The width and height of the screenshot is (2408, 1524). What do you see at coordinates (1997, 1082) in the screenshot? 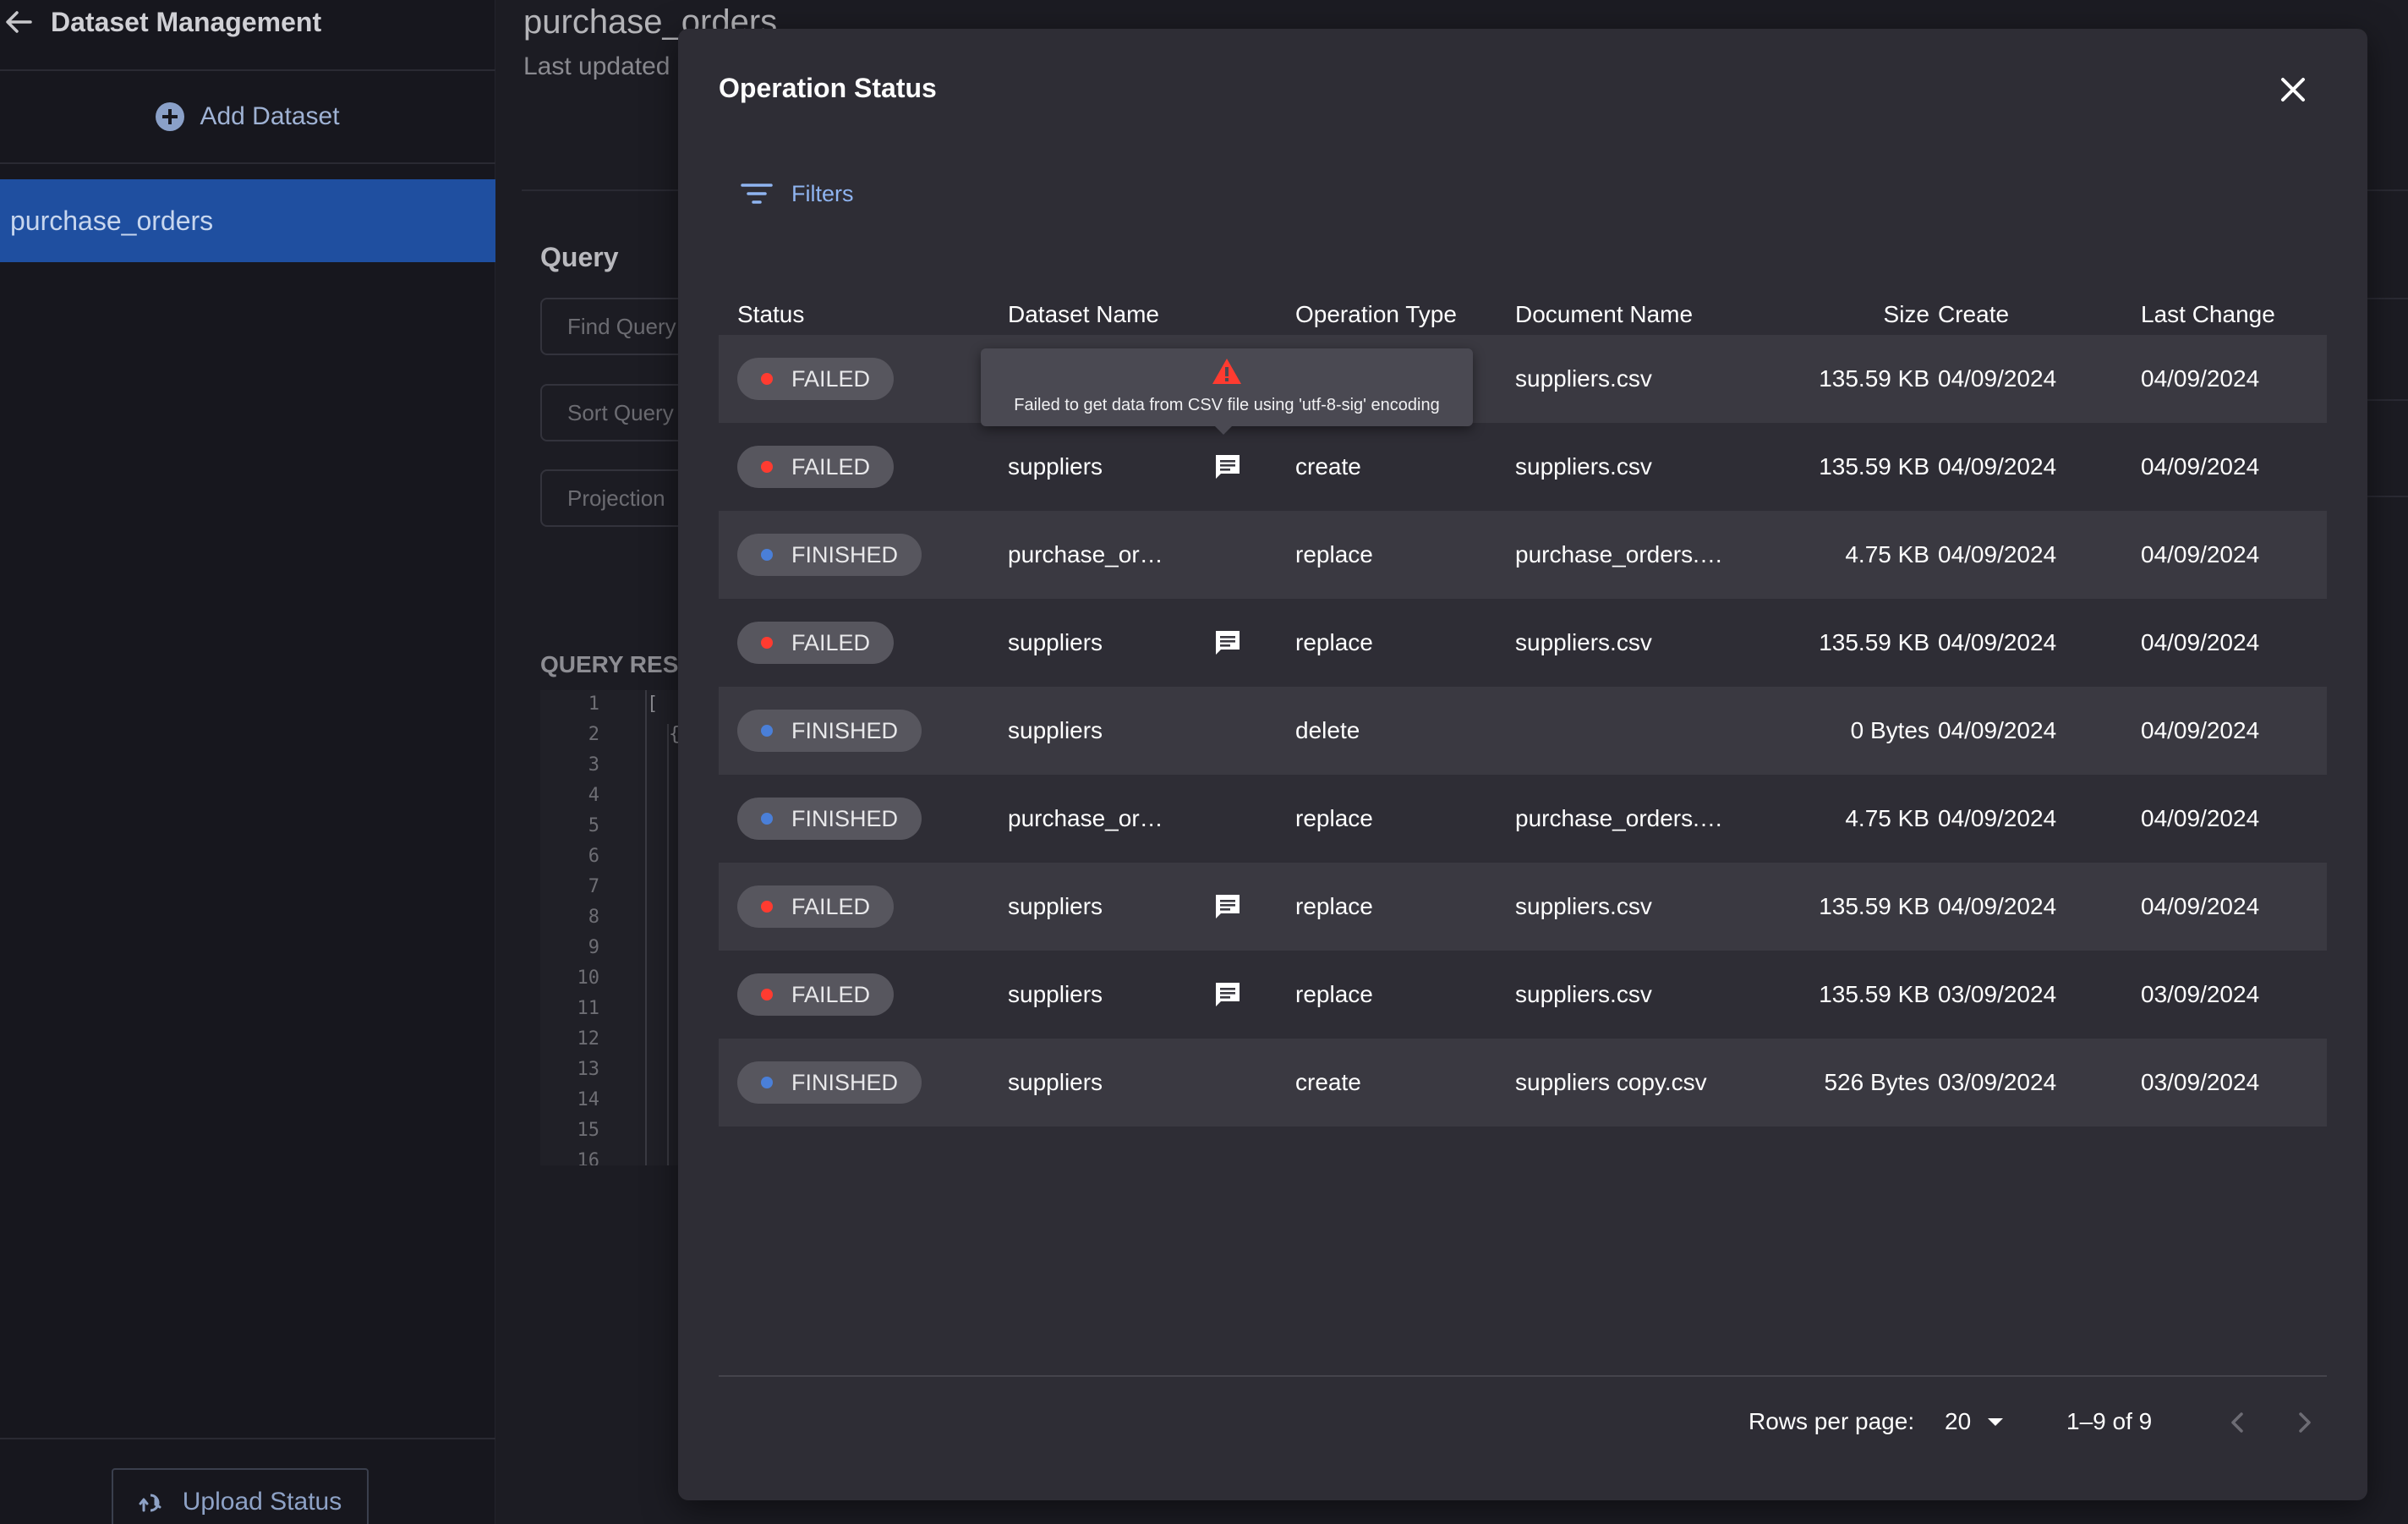
I see `create-date-cell: 03/09/2024` at bounding box center [1997, 1082].